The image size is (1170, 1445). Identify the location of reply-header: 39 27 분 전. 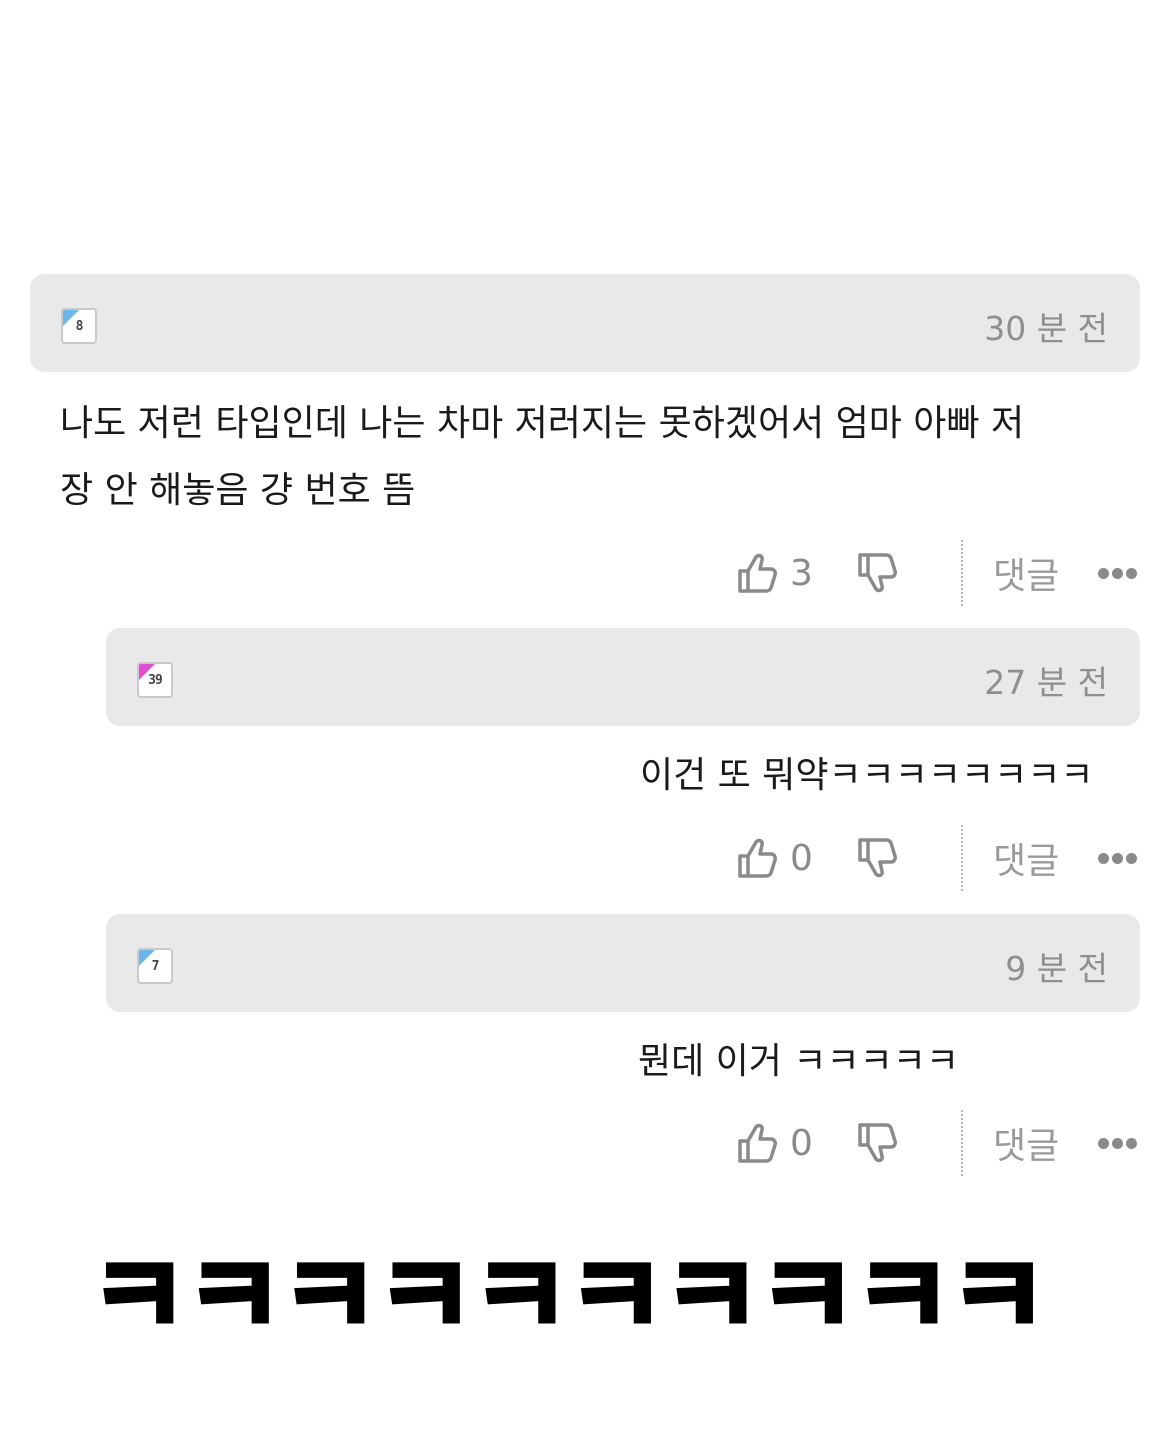
(623, 677).